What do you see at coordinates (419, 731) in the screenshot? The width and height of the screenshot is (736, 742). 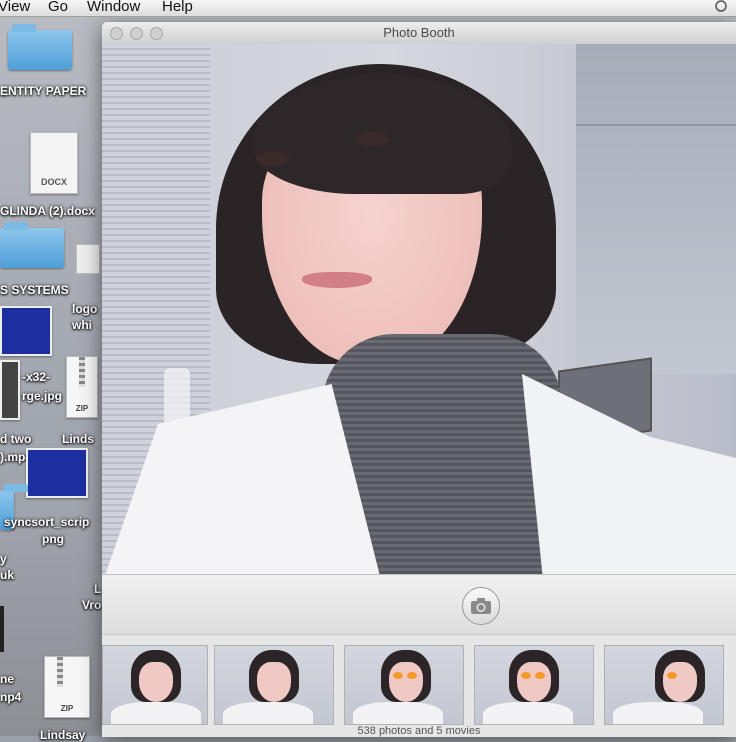 I see `photo-count: 538 photos and 5 movies` at bounding box center [419, 731].